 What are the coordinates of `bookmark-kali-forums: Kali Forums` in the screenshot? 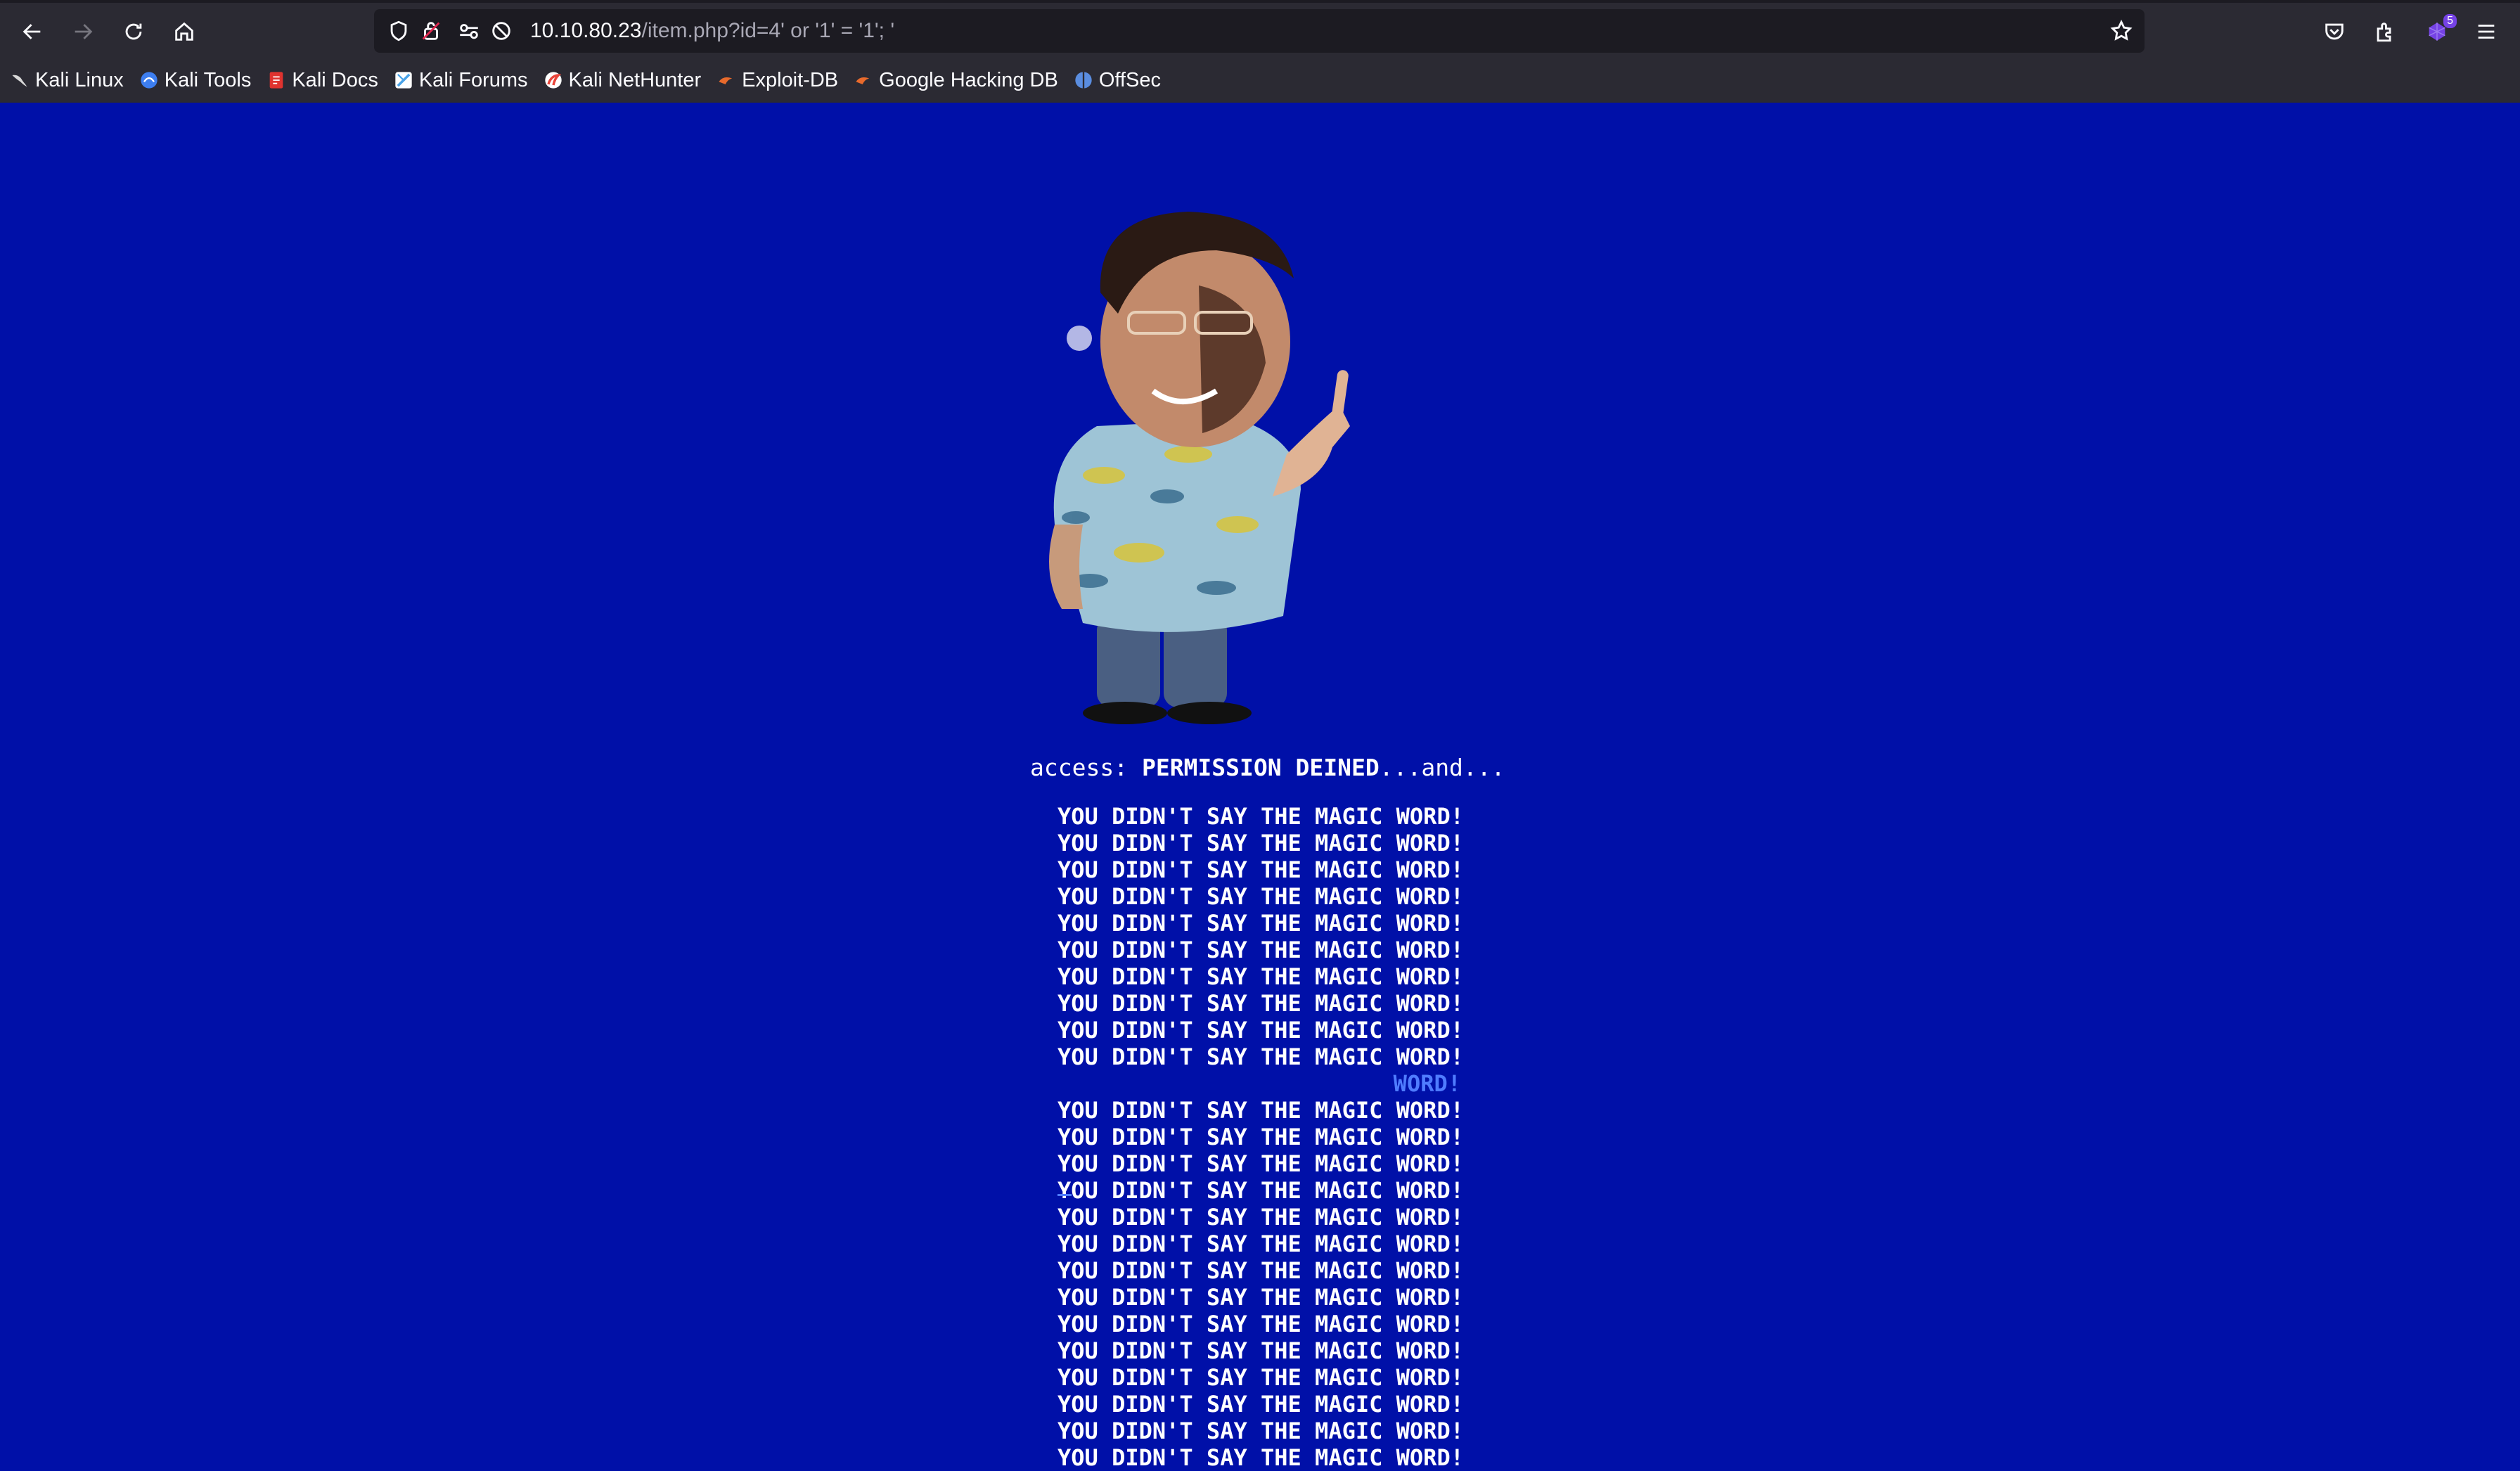 It's located at (461, 80).